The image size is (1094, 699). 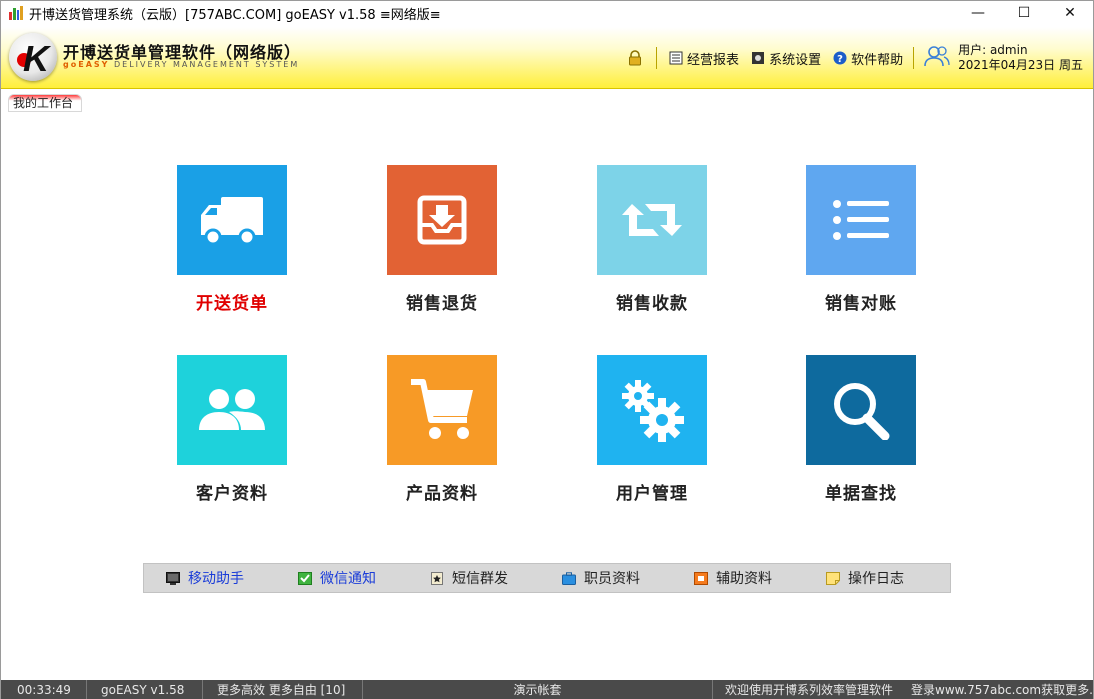 I want to click on quick-access-bar: 移动助手 微信通知 短信群发 职员资料 辅助资料 操作日志, so click(x=547, y=578).